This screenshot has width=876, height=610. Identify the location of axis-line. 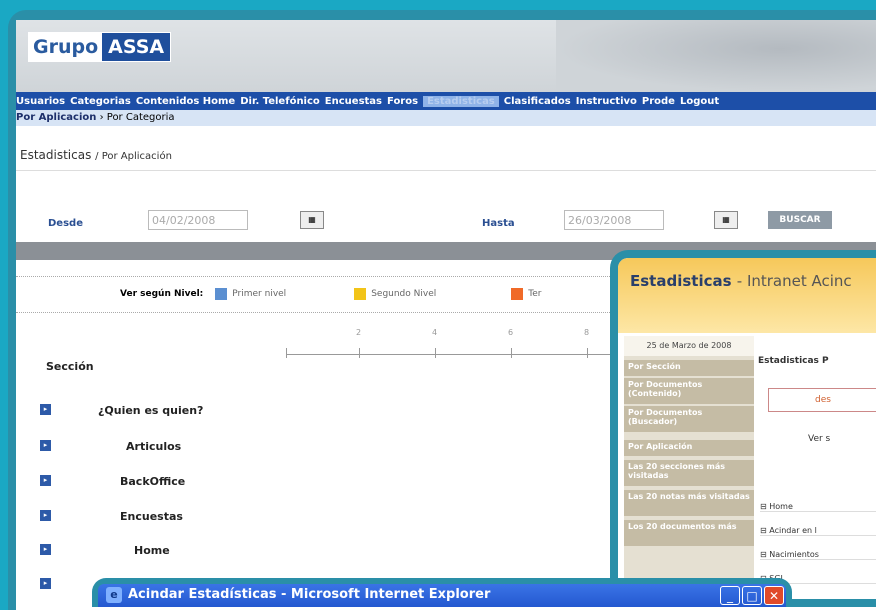
(456, 354).